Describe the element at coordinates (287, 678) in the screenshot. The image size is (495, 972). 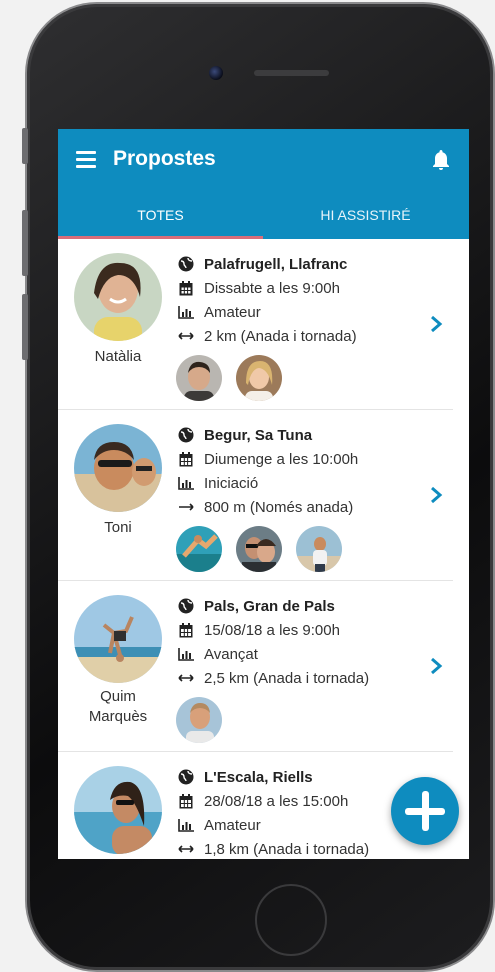
I see `proposal-distance: 2,5 km (Anada i tornada)` at that location.